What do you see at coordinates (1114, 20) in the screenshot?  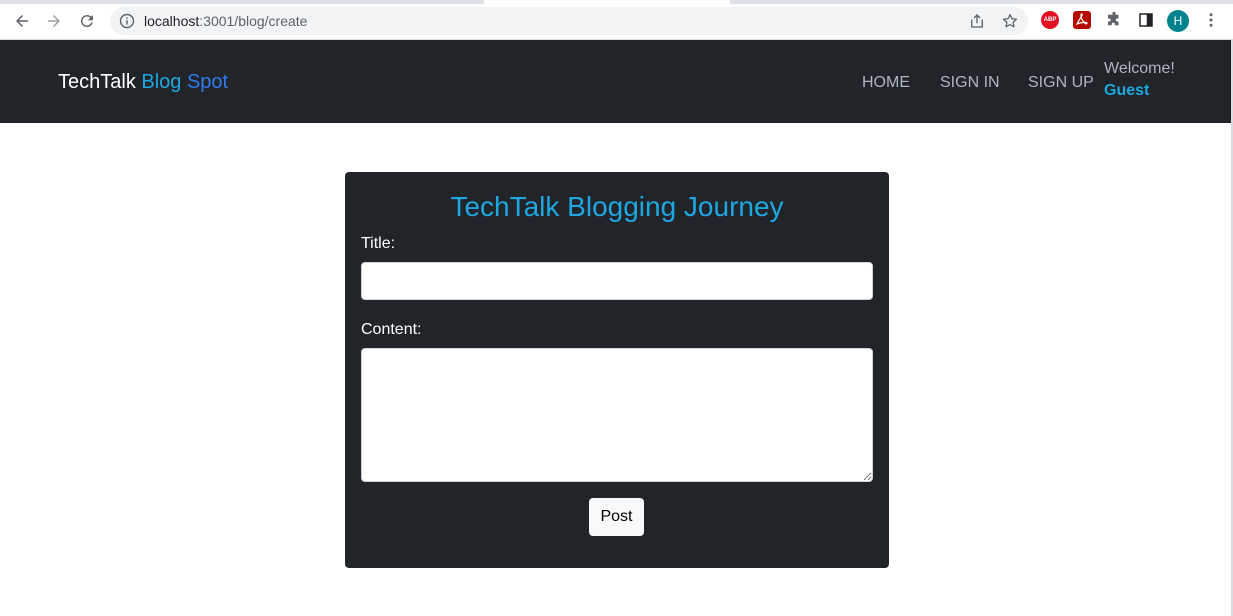 I see `extensions-puzzle-icon` at bounding box center [1114, 20].